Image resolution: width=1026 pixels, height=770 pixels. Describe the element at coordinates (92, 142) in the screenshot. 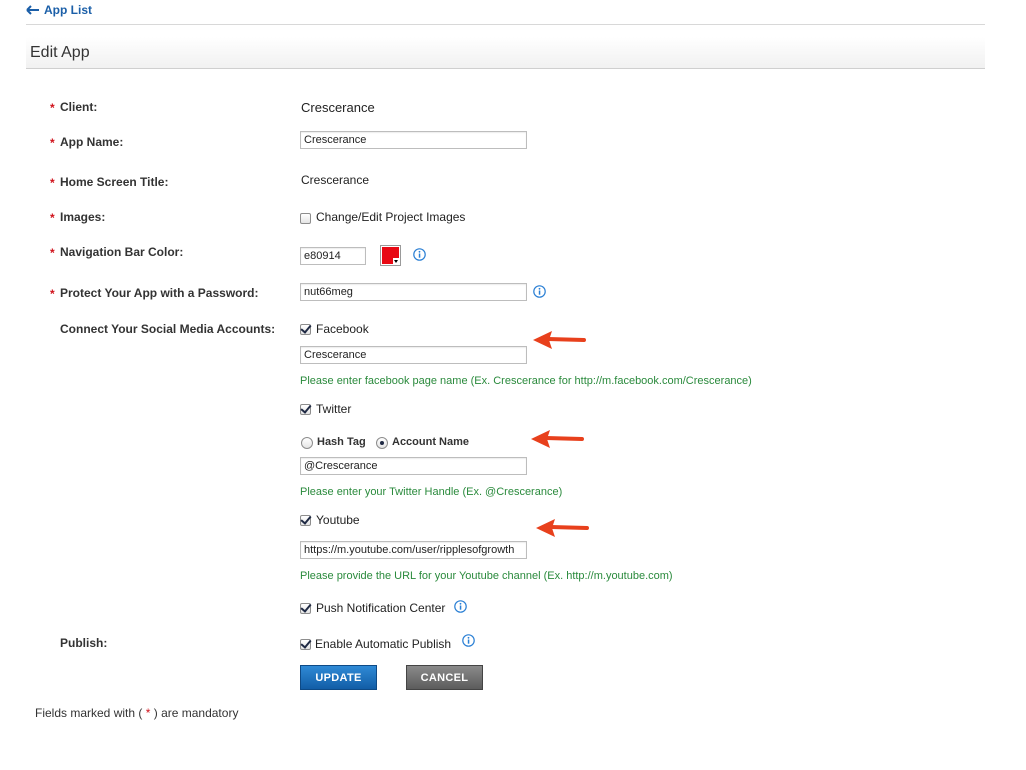

I see `app-name-label: App Name:` at that location.